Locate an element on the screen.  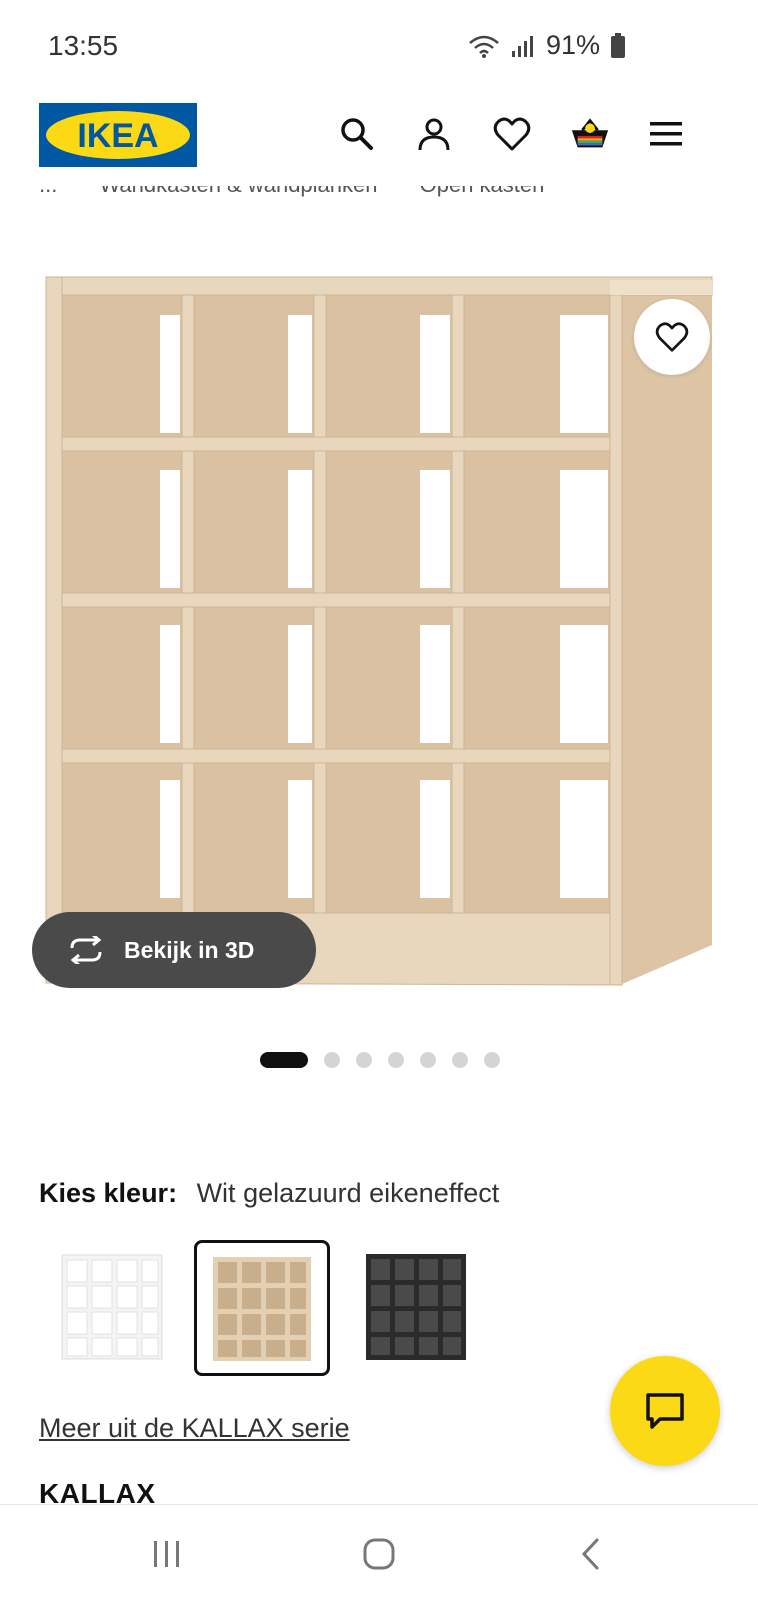
logo-text: IKEA is located at coordinates (117, 136).